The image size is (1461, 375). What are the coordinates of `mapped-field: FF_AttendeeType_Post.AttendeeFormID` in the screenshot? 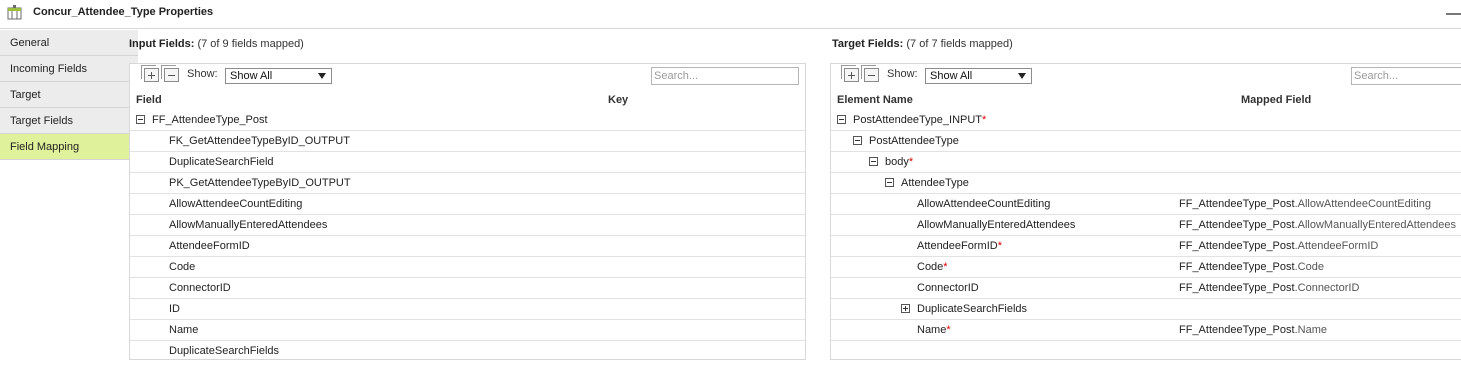 It's located at (1278, 246).